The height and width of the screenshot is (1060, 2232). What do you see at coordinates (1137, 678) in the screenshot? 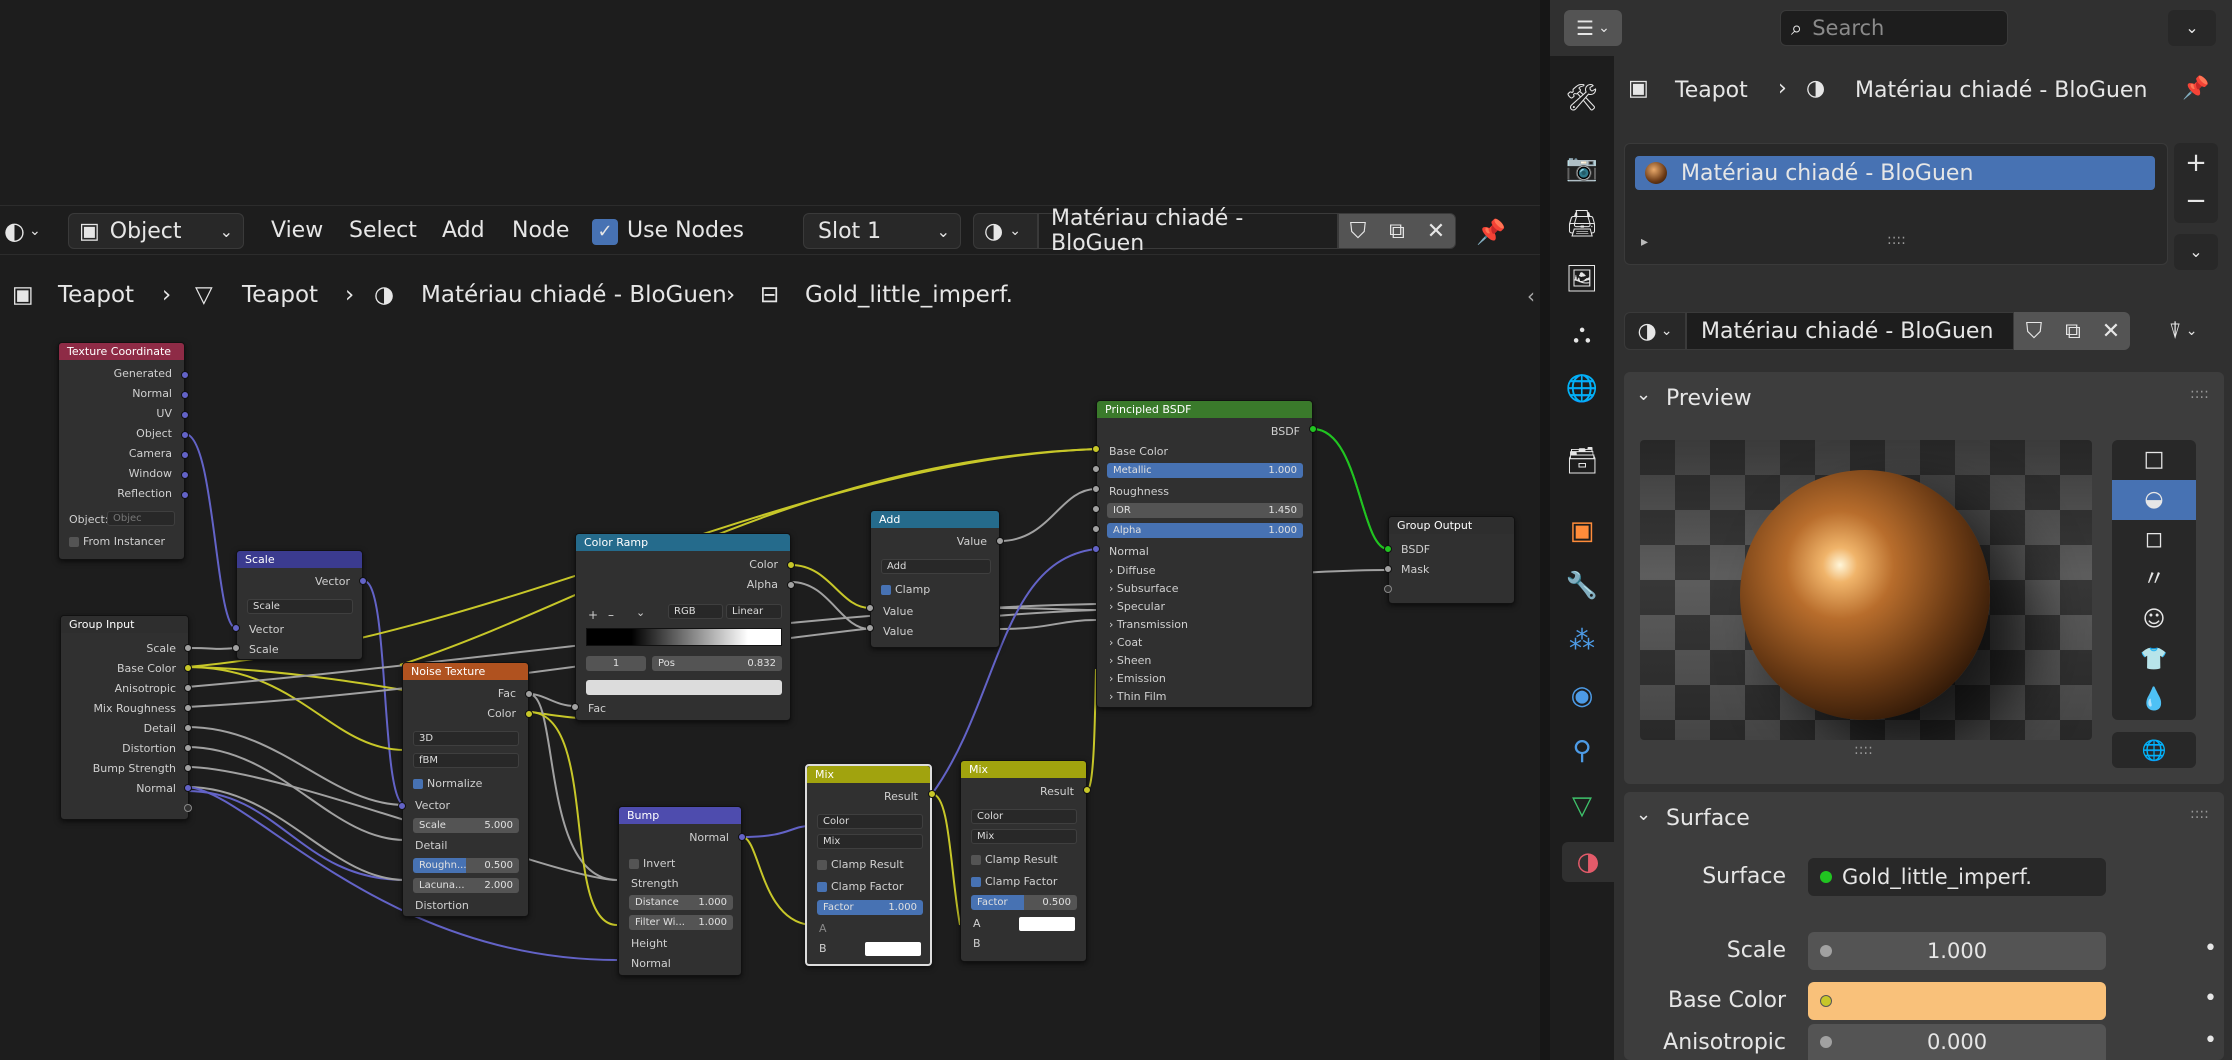
I see `panel-emission: › Emission` at bounding box center [1137, 678].